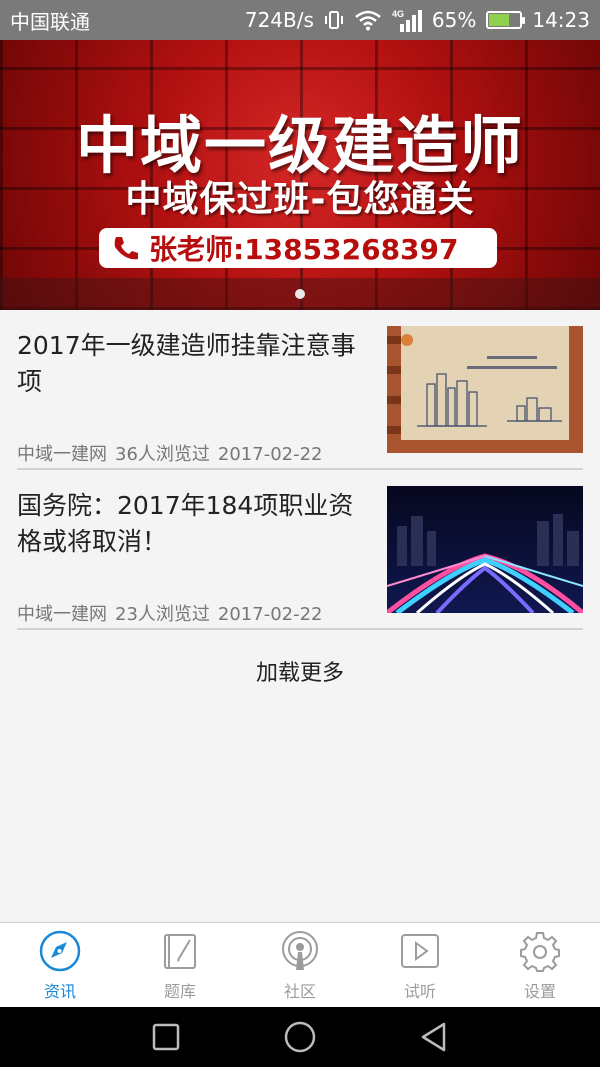 Image resolution: width=600 pixels, height=1067 pixels. I want to click on night-highway-image, so click(485, 549).